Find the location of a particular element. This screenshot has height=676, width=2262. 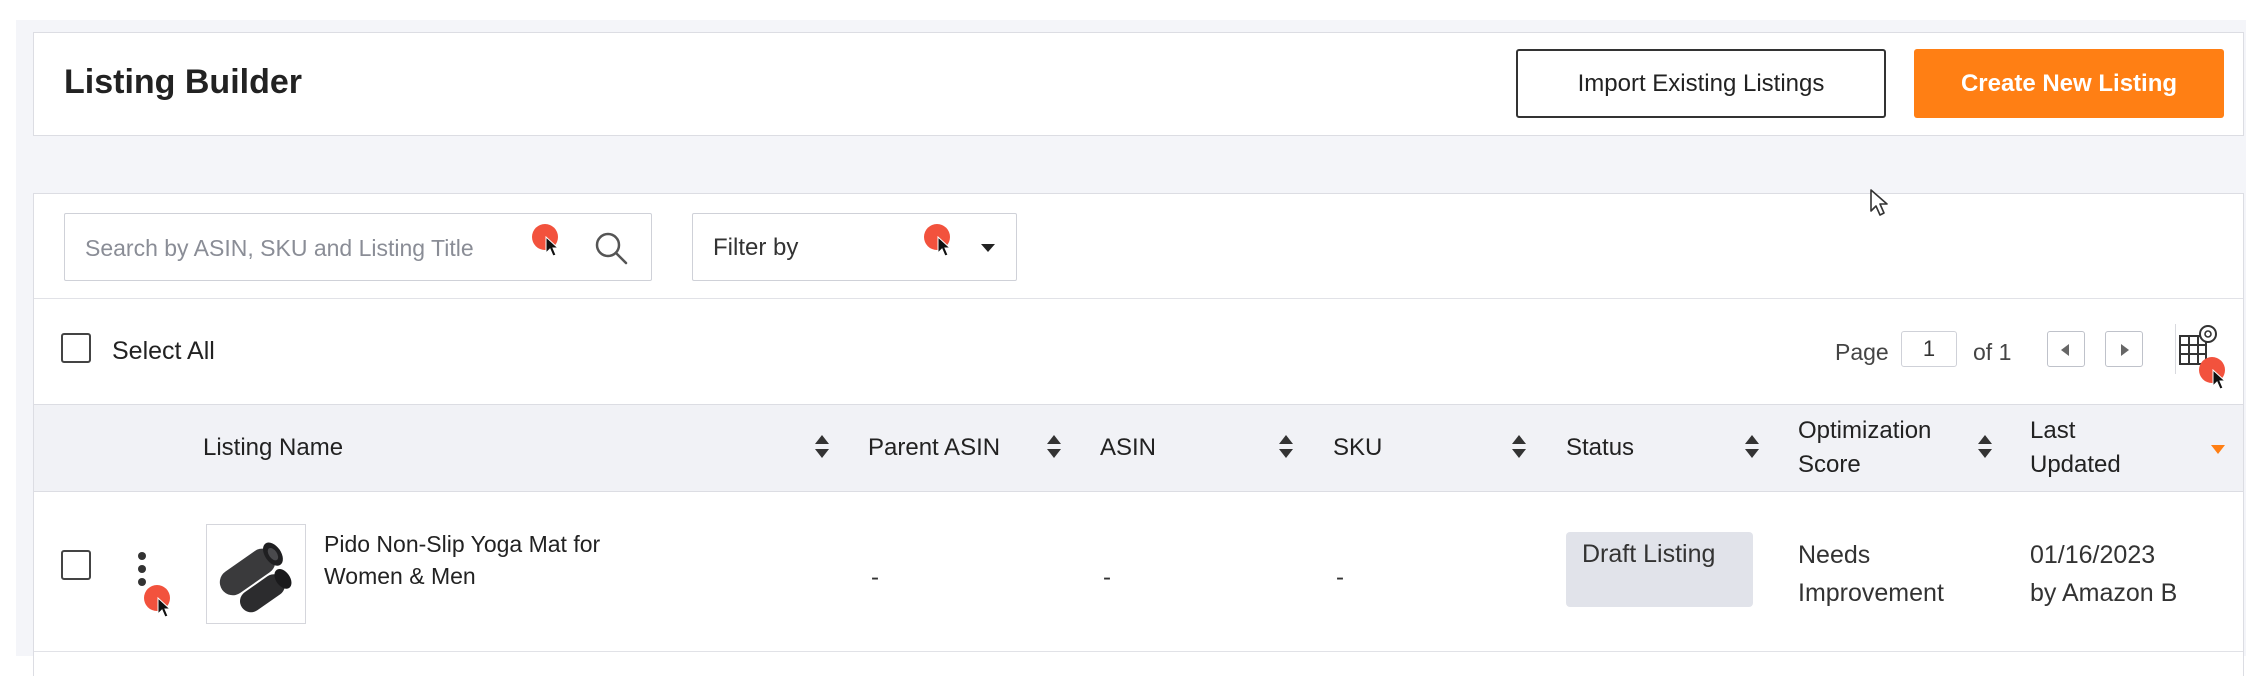

mouse-pointer-icon is located at coordinates (1879, 202).